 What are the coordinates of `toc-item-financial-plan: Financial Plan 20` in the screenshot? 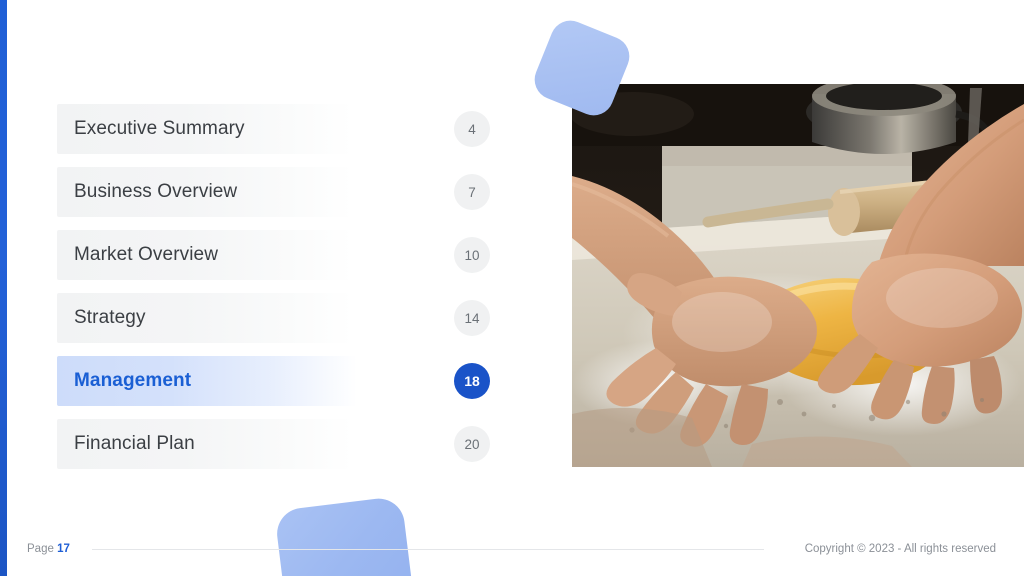 It's located at (273, 444).